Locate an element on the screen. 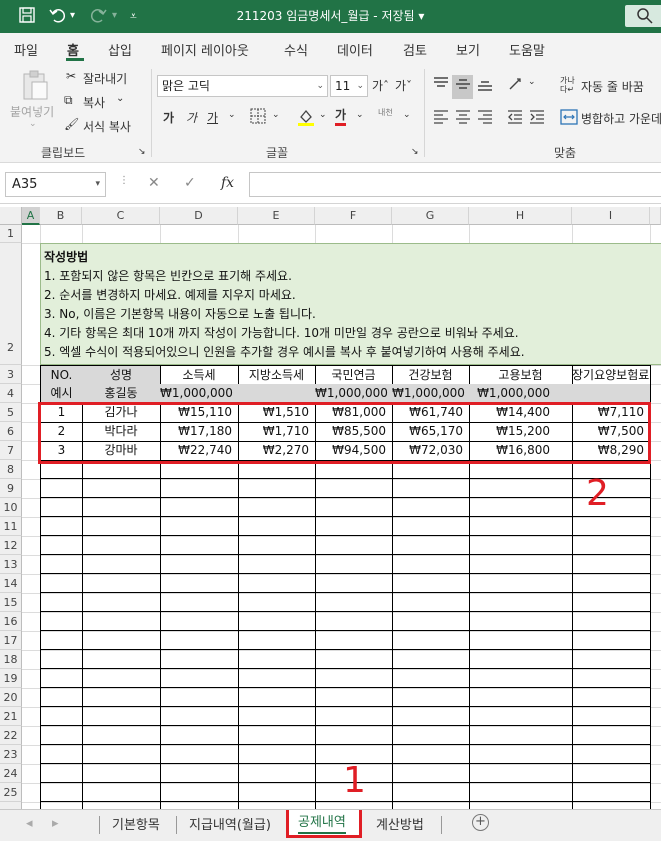  row-header: 16 is located at coordinates (11, 621).